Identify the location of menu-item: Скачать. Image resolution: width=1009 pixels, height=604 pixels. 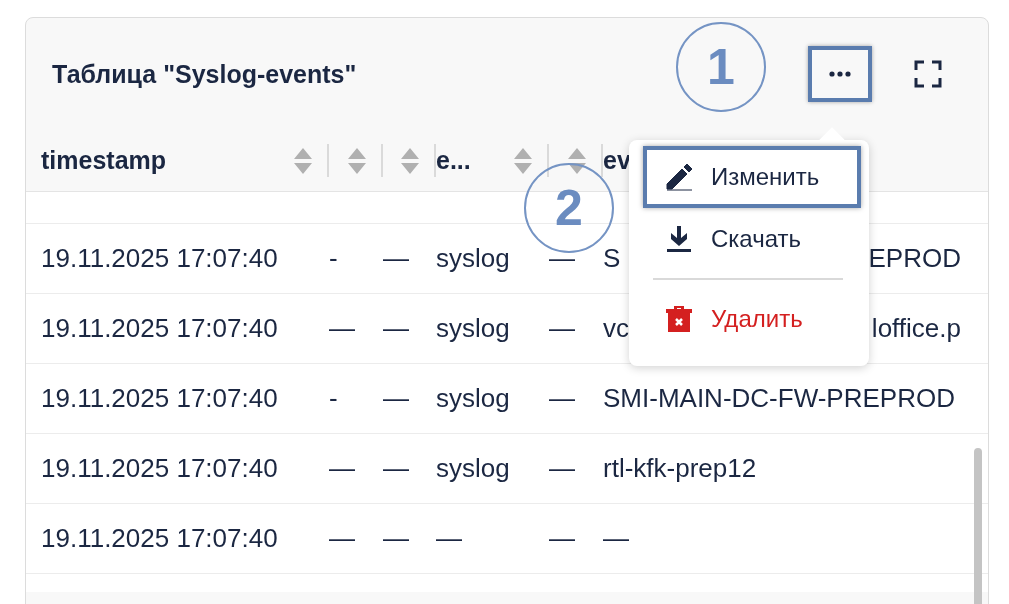
(752, 239).